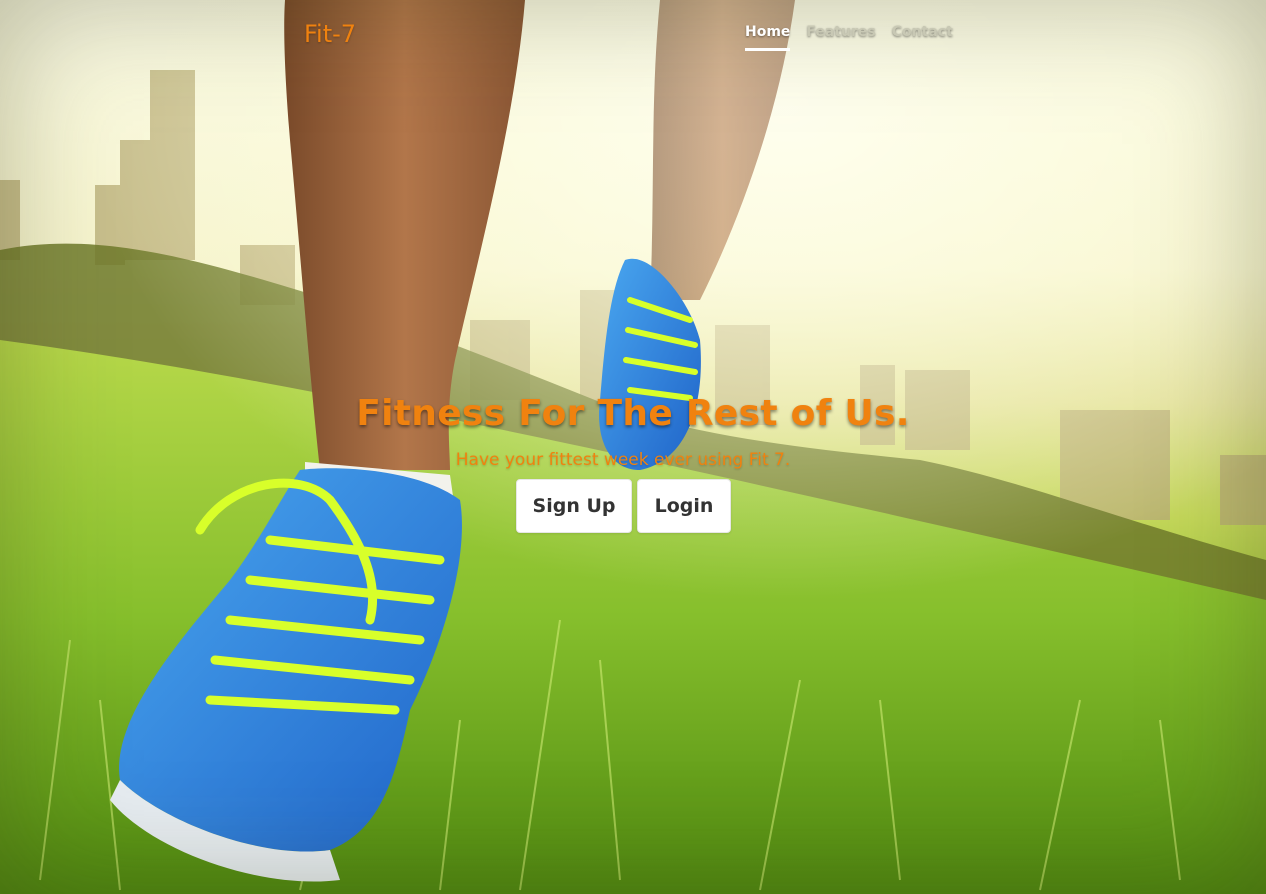 This screenshot has width=1266, height=894. I want to click on nav-item-home: Home, so click(768, 37).